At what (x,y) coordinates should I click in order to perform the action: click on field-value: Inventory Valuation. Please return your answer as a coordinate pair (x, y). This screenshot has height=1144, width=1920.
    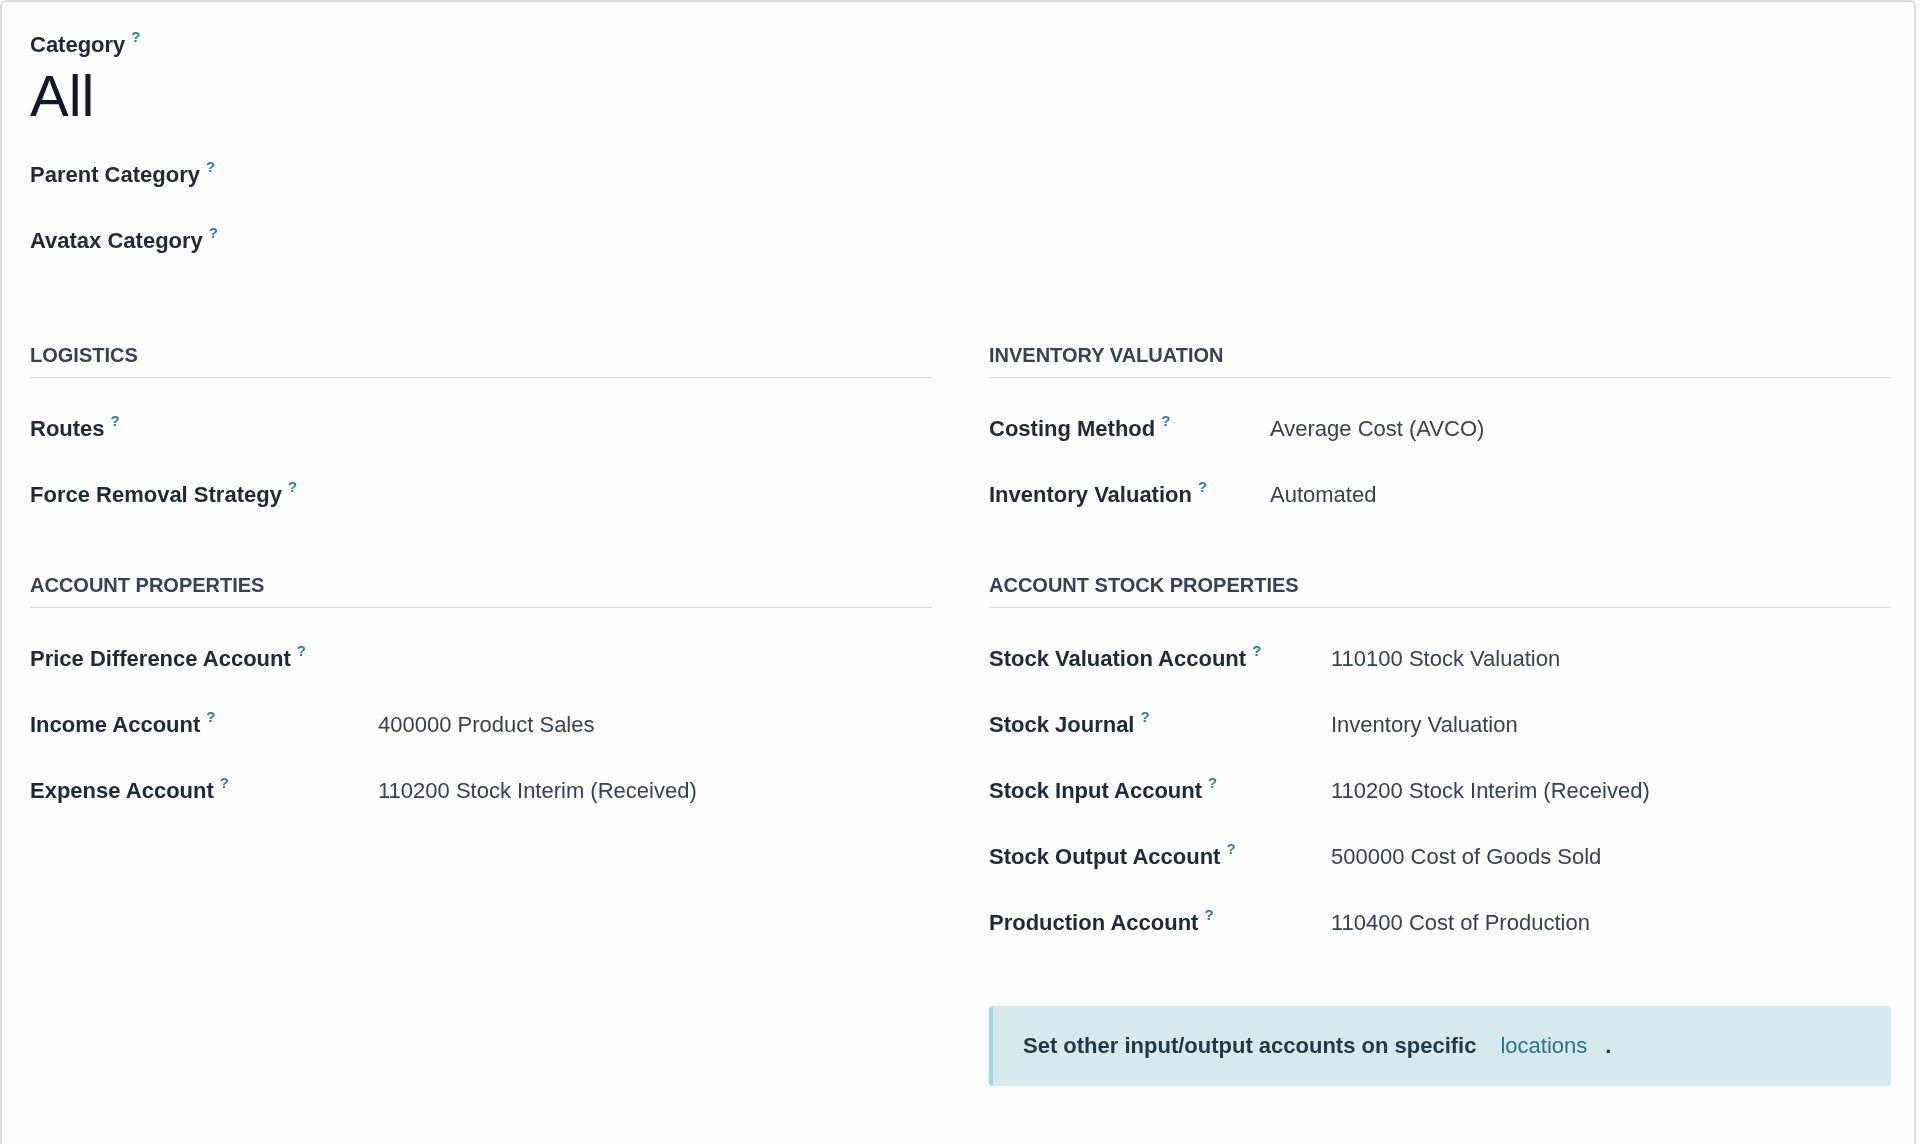
    Looking at the image, I should click on (1425, 724).